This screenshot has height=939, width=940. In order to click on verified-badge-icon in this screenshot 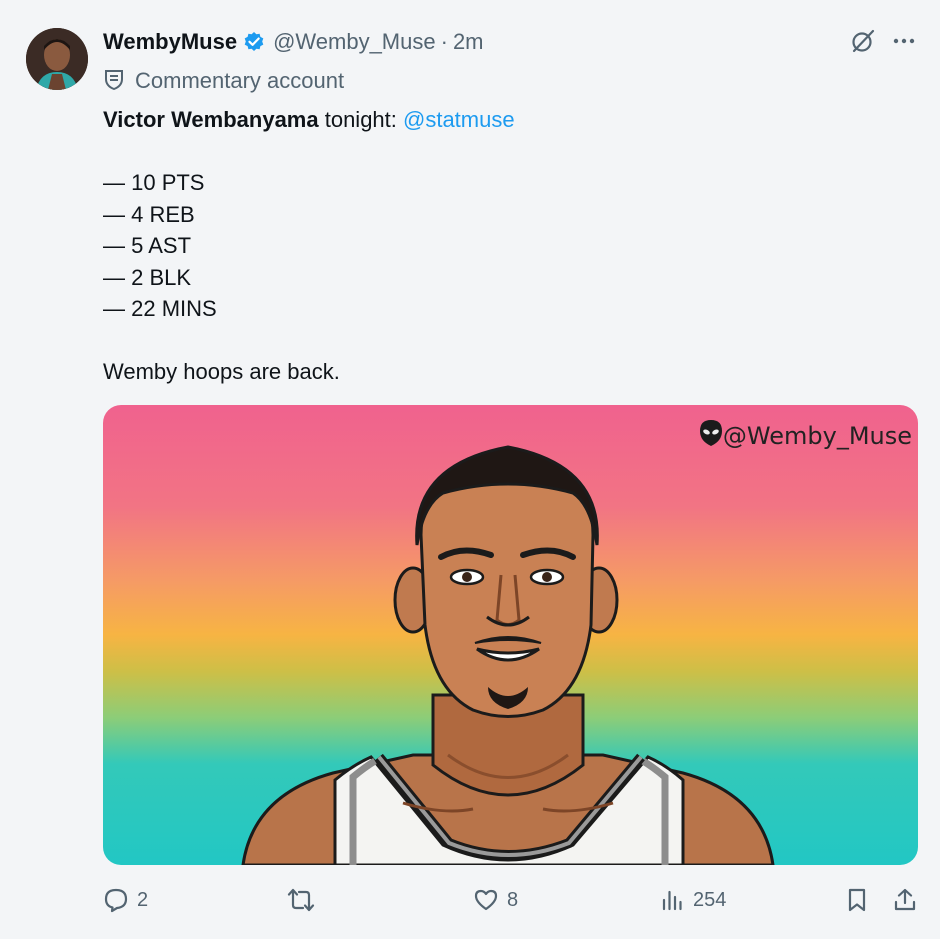, I will do `click(254, 42)`.